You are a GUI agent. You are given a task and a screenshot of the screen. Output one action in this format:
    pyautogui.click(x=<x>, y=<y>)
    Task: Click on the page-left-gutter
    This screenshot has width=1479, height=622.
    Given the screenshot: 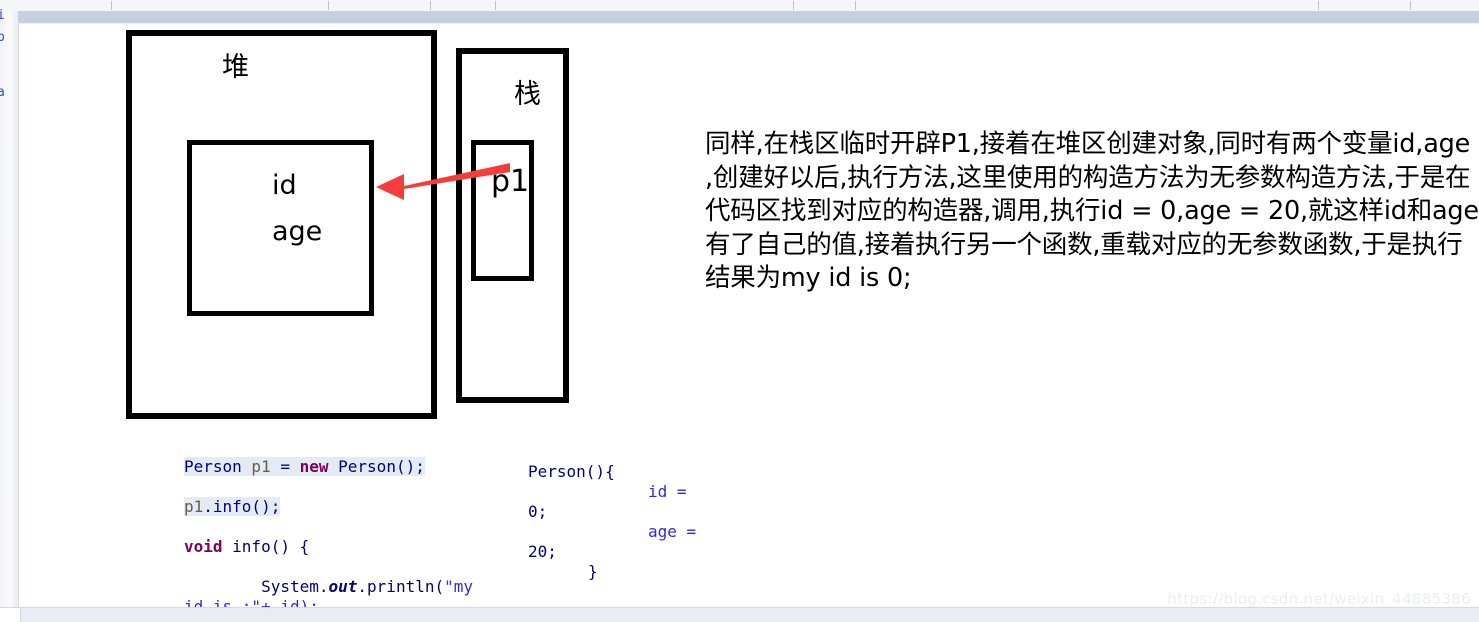 What is the action you would take?
    pyautogui.click(x=9, y=311)
    